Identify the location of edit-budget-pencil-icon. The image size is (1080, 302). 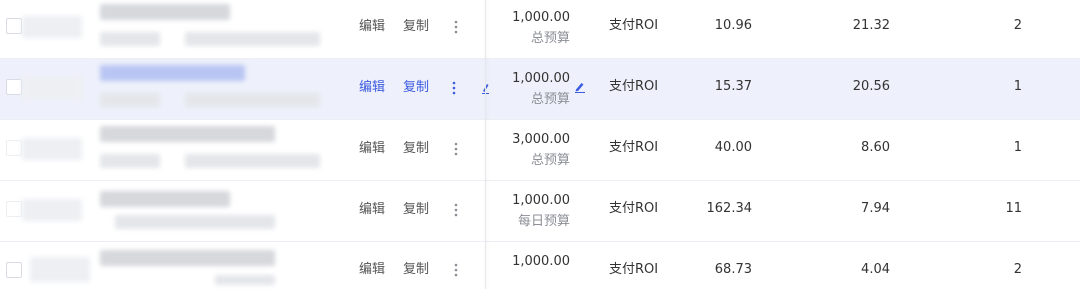
(580, 87).